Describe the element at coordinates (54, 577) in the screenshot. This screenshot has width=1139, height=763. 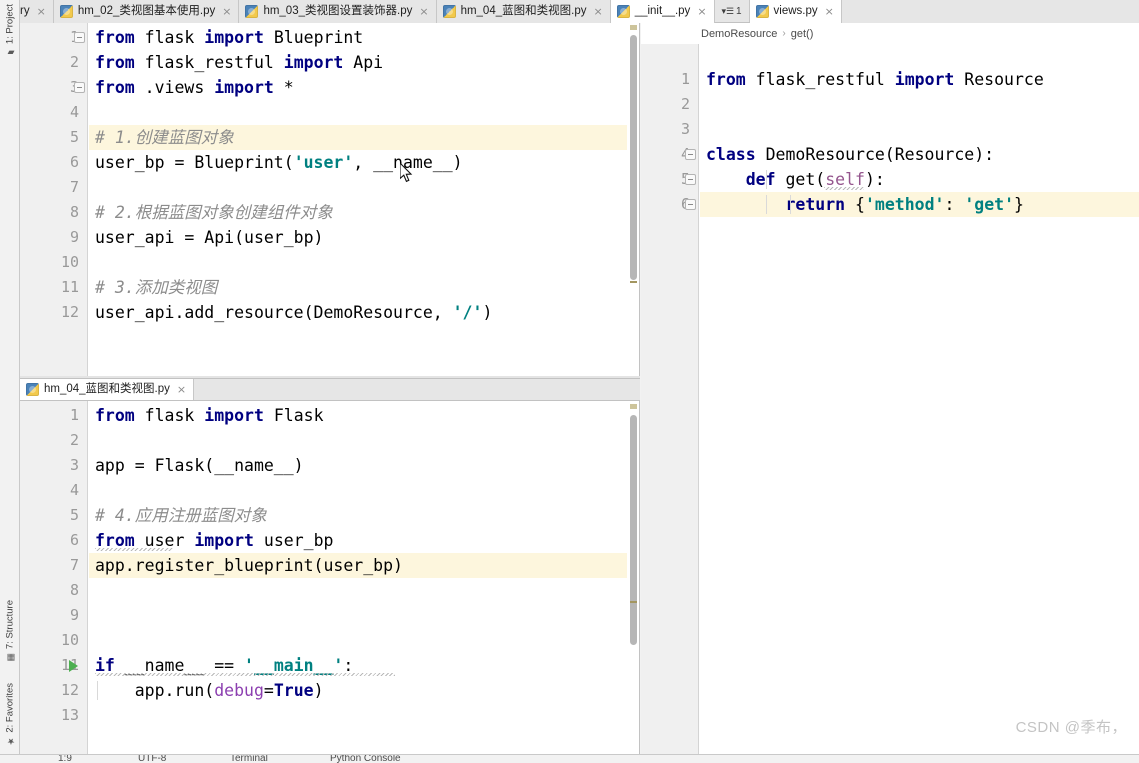
I see `editor-gutter: 1 2 3 4 5 6 7 8 9 10 11 12 13` at that location.